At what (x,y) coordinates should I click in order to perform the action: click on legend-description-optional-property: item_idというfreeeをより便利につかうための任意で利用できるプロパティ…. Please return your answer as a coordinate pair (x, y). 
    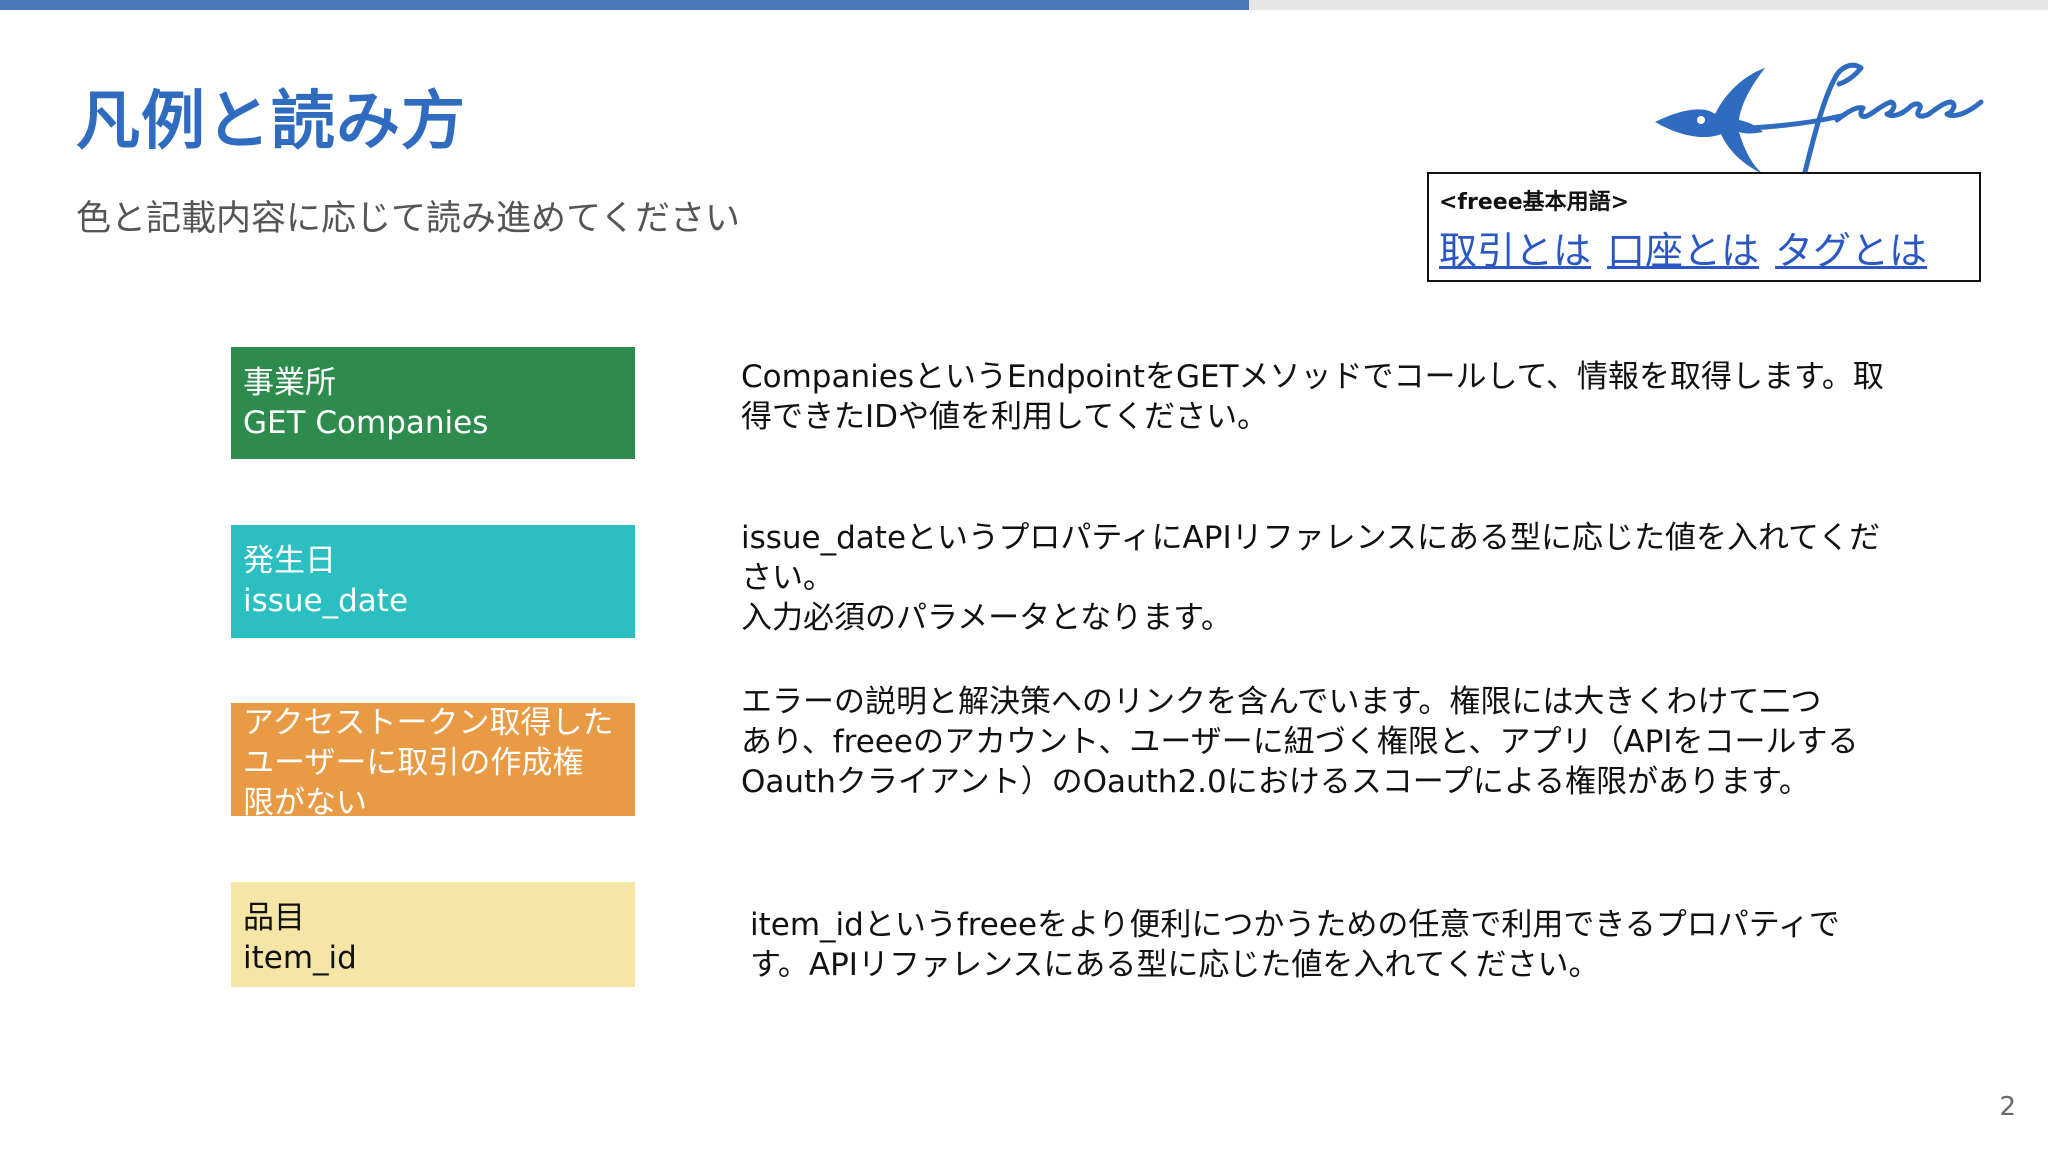
    Looking at the image, I should click on (1295, 945).